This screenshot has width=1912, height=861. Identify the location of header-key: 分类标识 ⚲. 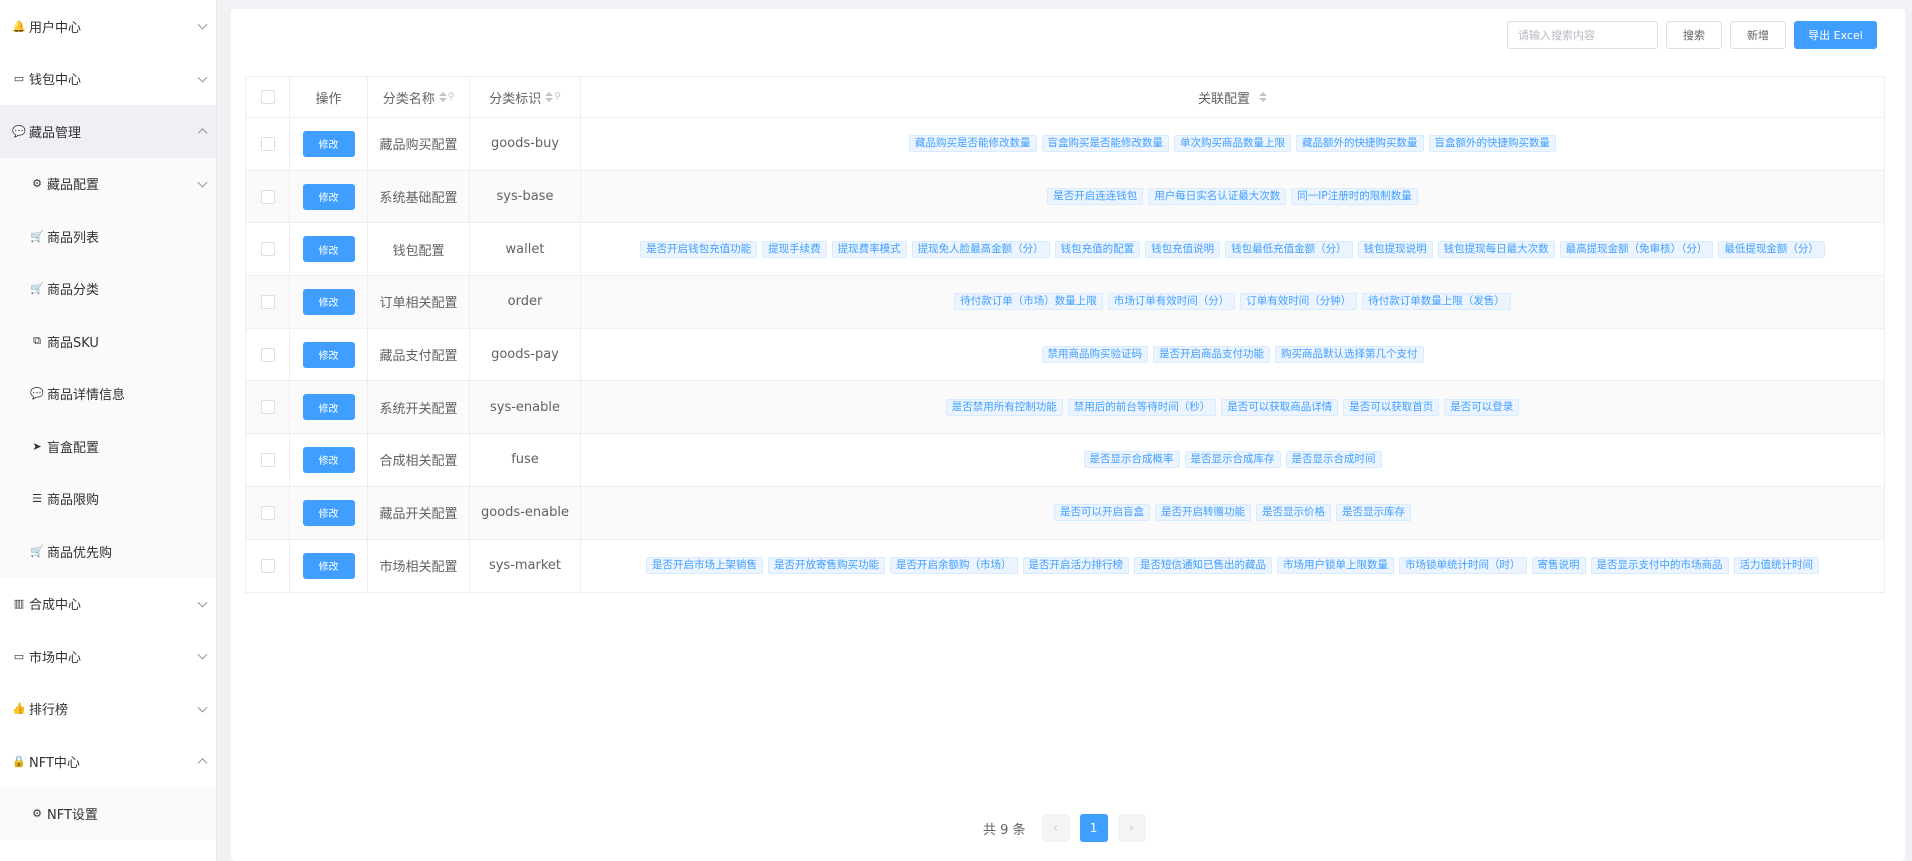
(525, 97).